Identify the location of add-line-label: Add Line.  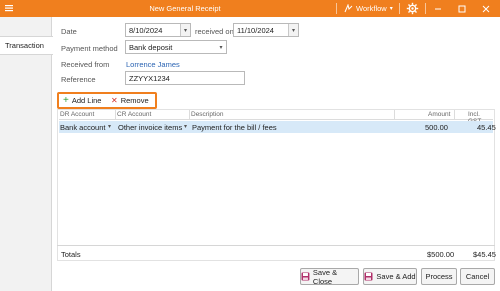
(86, 100).